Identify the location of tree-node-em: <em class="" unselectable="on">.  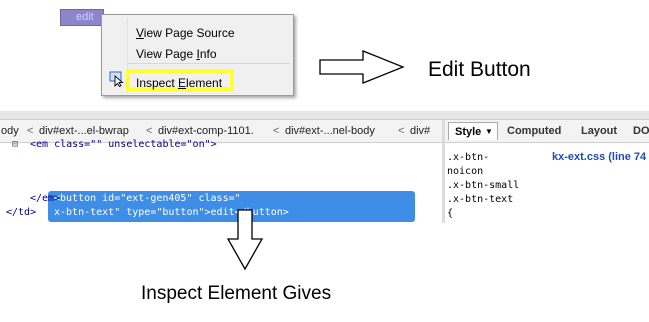
(123, 144).